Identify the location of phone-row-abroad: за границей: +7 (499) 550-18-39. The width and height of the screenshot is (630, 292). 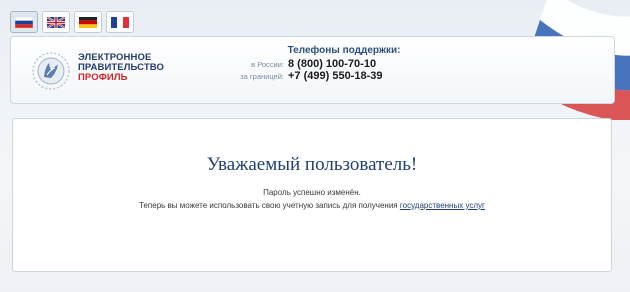
(324, 76).